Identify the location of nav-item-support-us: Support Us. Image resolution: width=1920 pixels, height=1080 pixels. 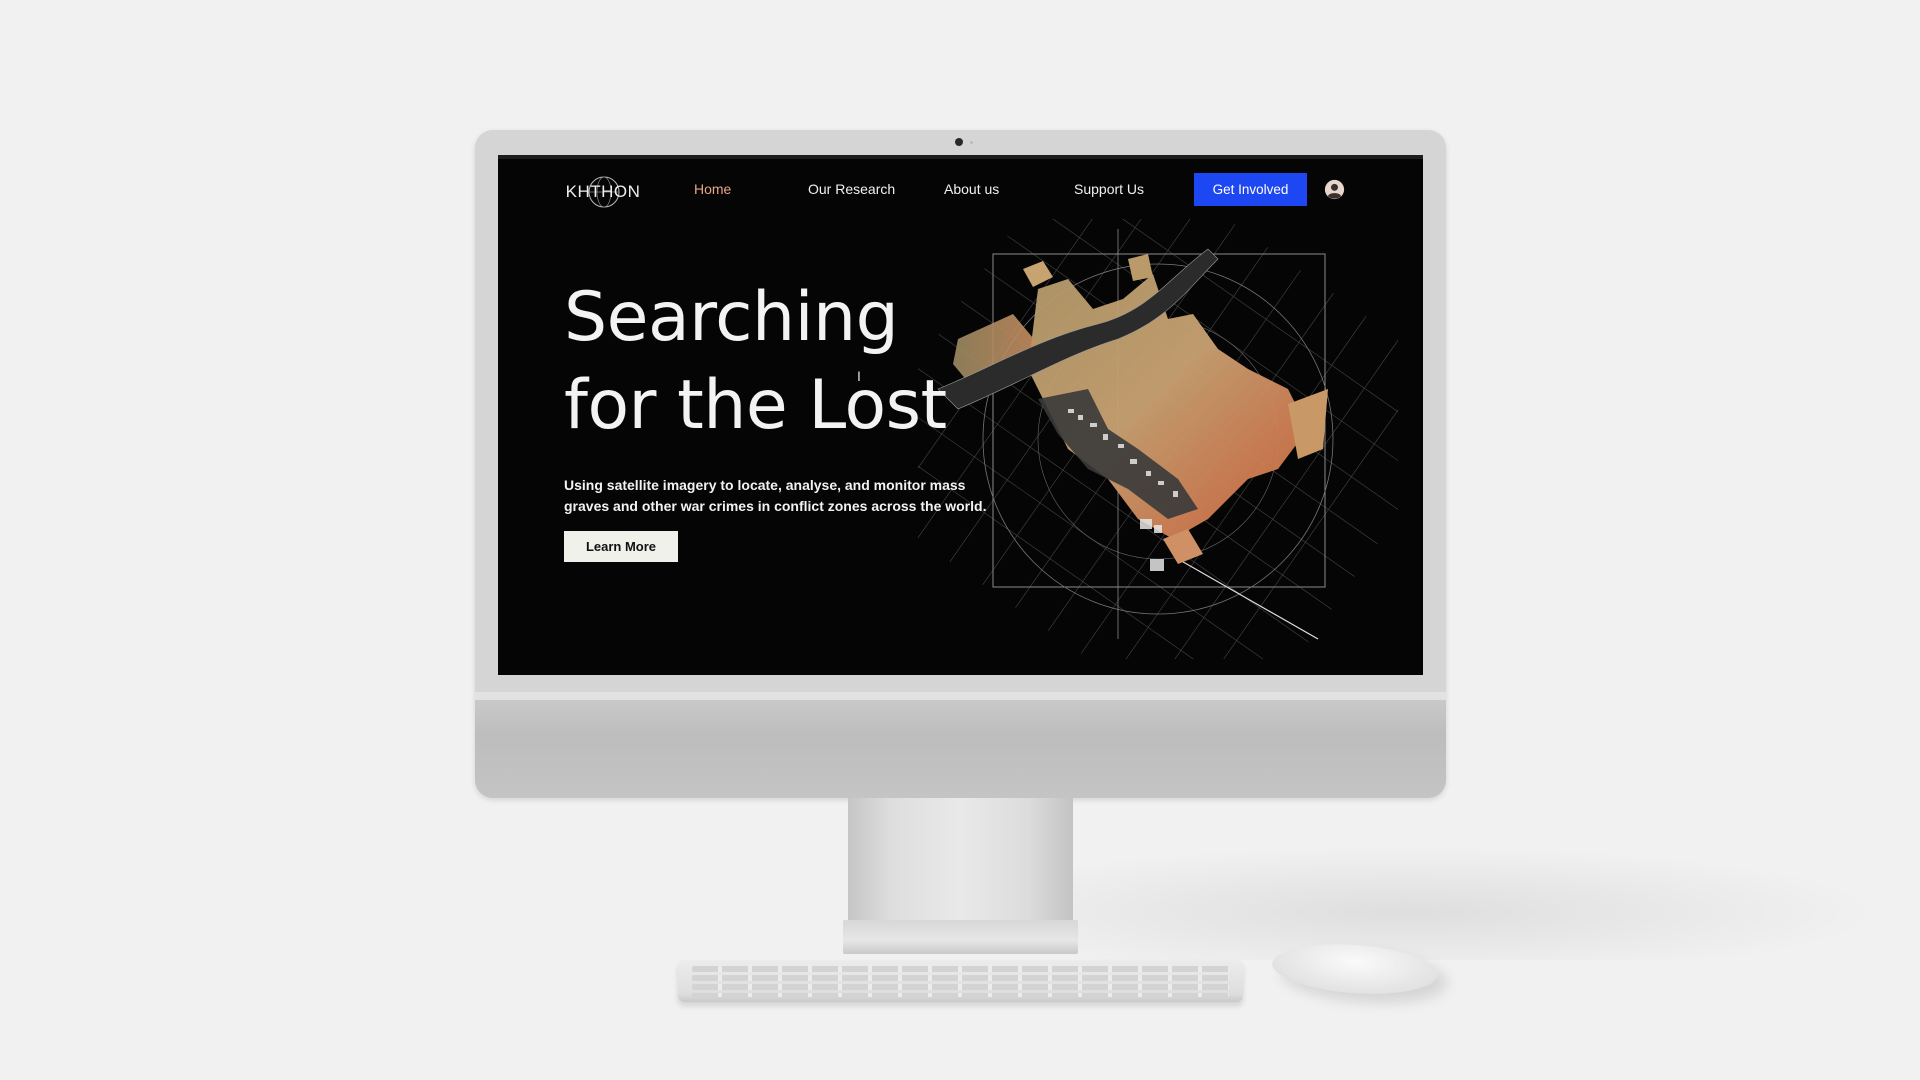
(1109, 189).